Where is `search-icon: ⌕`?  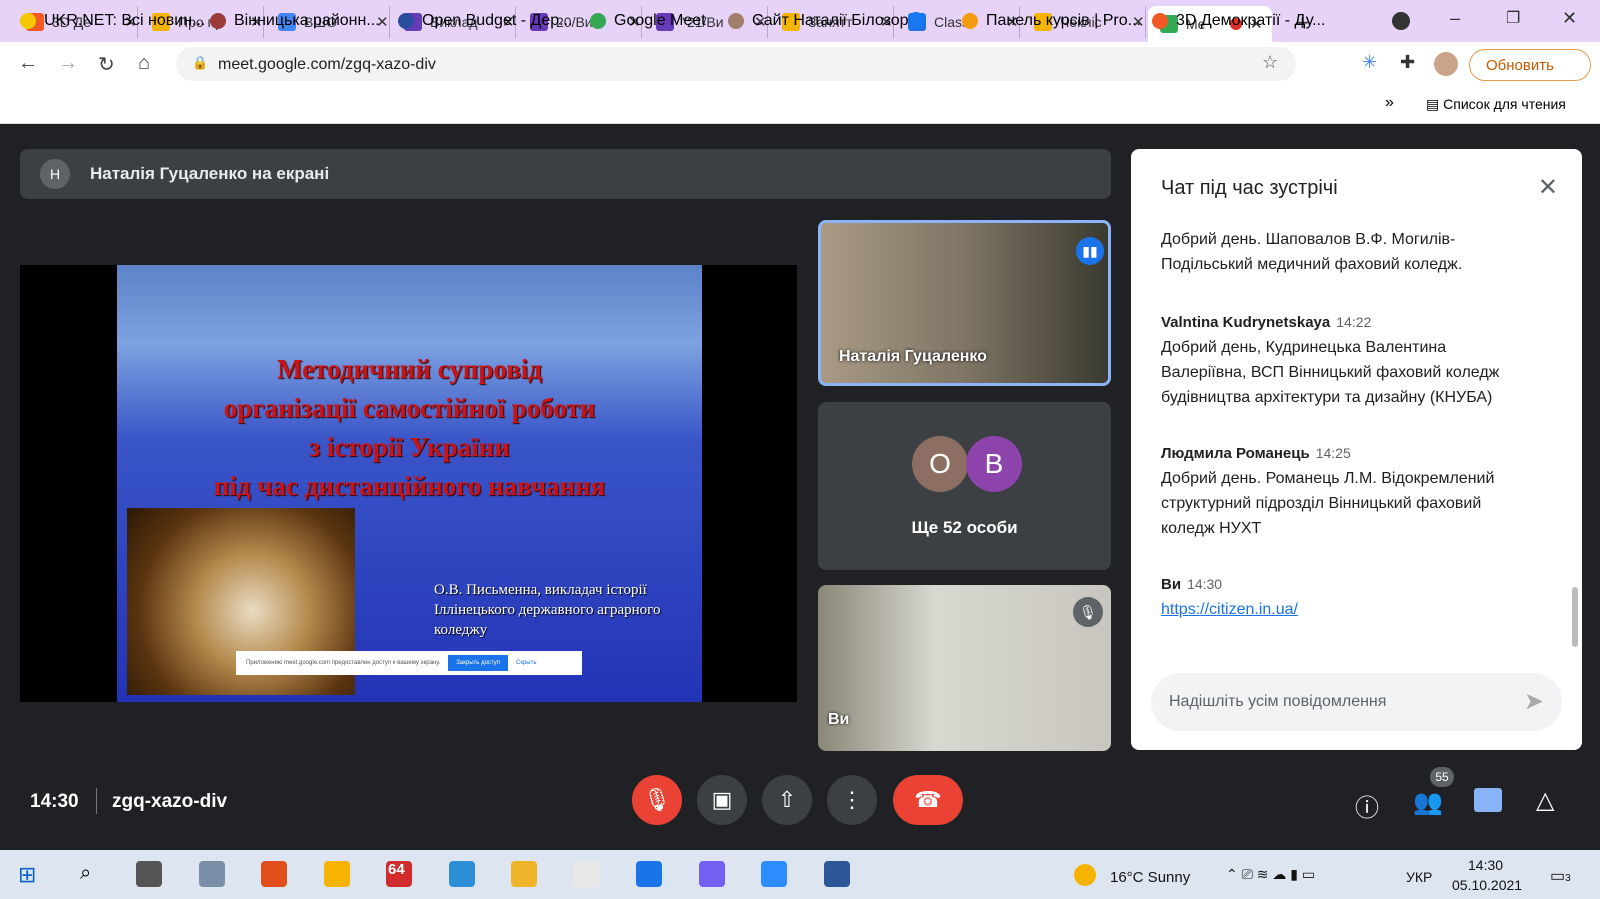 search-icon: ⌕ is located at coordinates (85, 873).